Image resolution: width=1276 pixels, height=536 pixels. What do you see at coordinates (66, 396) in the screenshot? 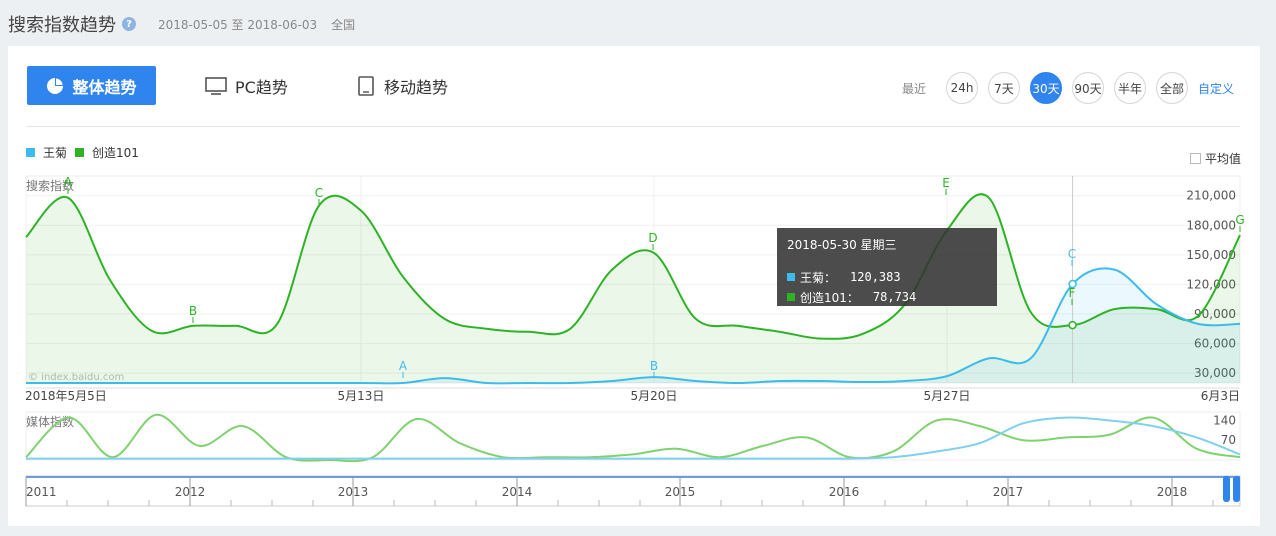
I see `x-tick-label: 2018年5月5日` at bounding box center [66, 396].